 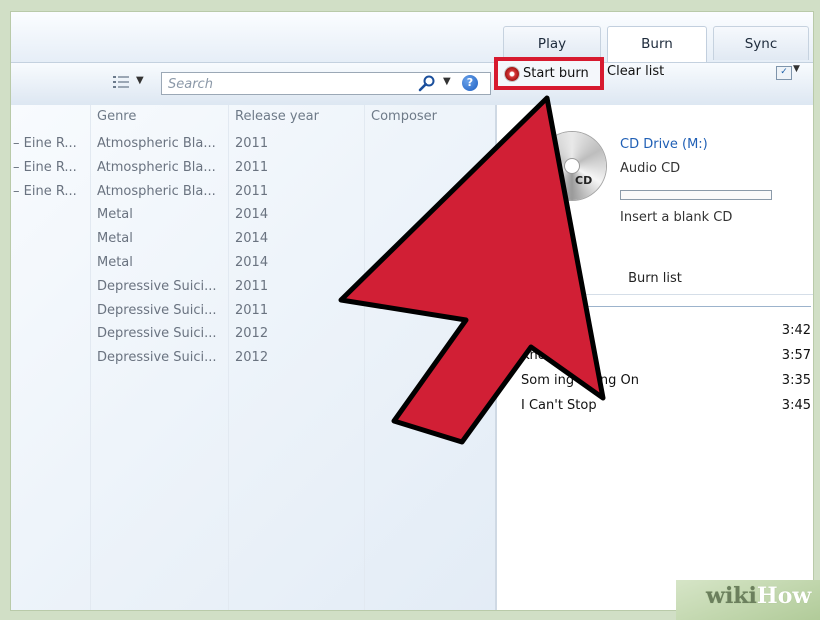 I want to click on burn-list-track: mise 3:42, so click(x=655, y=333).